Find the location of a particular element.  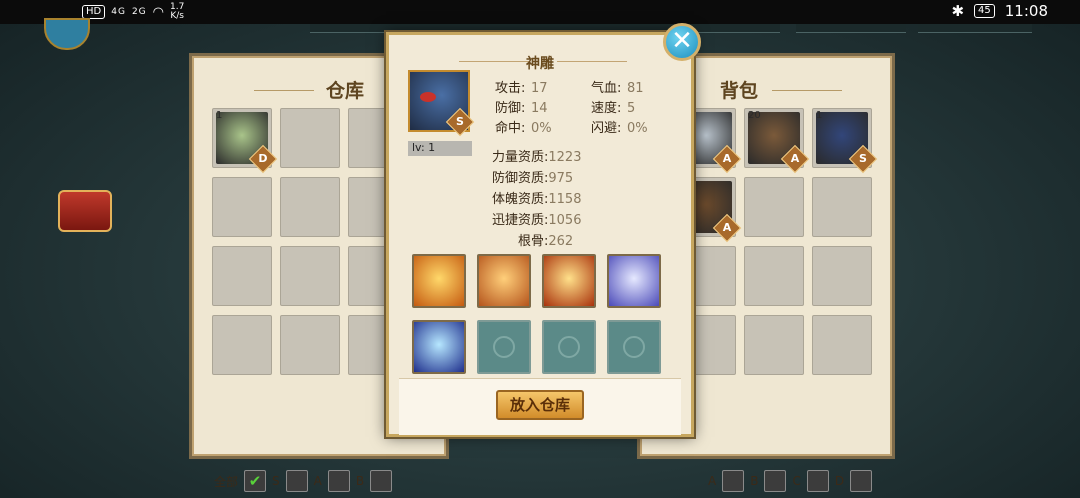

signal-4g-icon: 4G is located at coordinates (118, 12).